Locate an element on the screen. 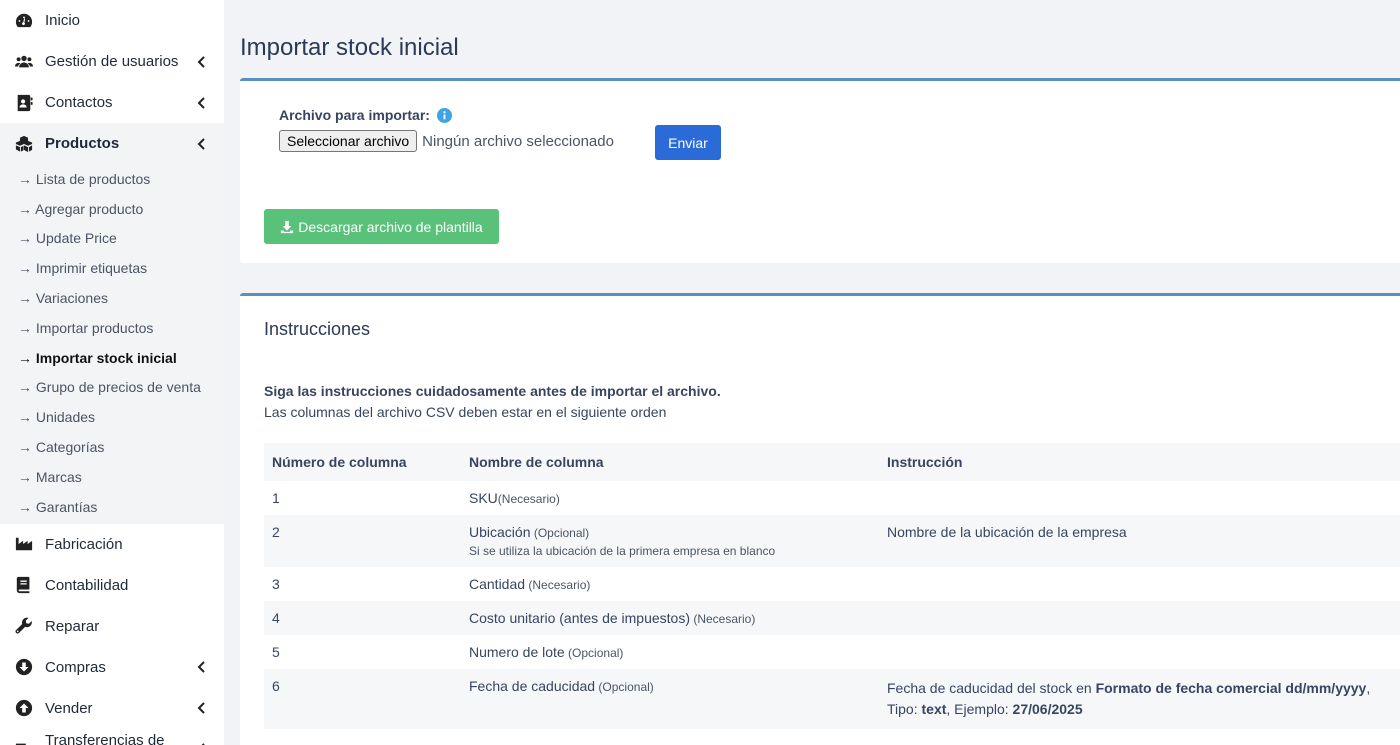 This screenshot has width=1400, height=745. sidebar-item-inicio: Inicio is located at coordinates (112, 20).